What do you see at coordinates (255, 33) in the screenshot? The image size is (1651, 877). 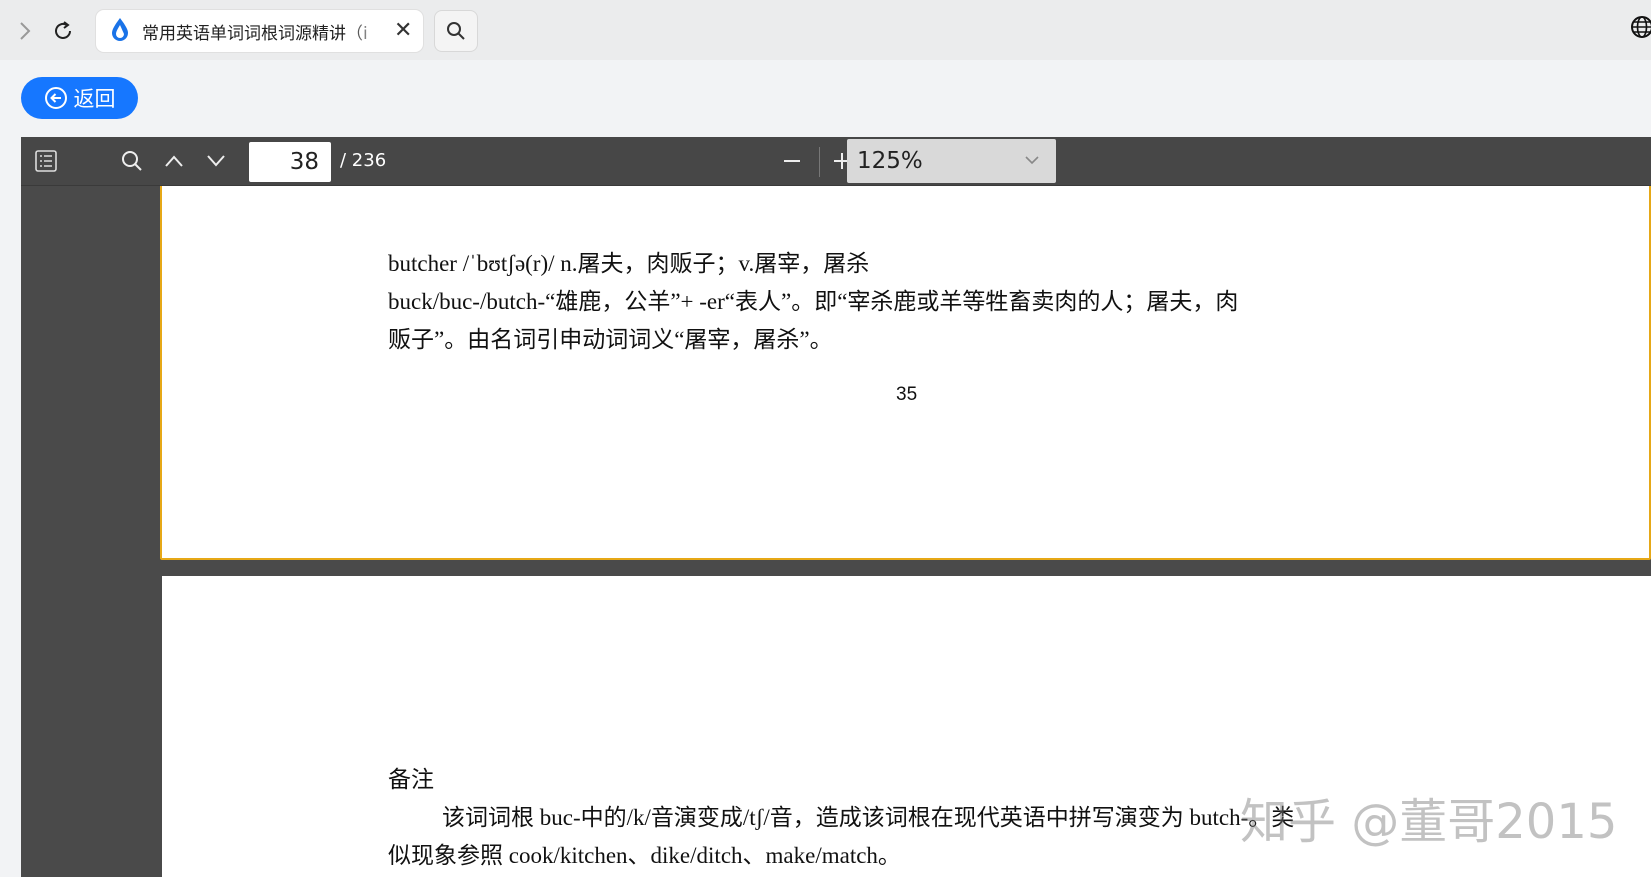 I see `tab-title: 常用英语单词词根词源精讲（i` at bounding box center [255, 33].